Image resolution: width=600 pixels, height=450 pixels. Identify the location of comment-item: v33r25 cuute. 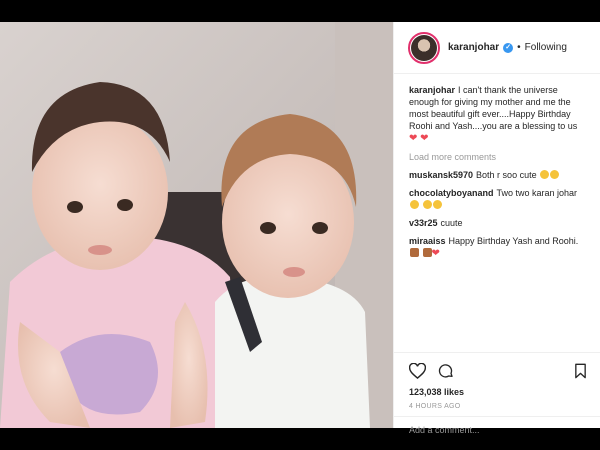
(497, 223).